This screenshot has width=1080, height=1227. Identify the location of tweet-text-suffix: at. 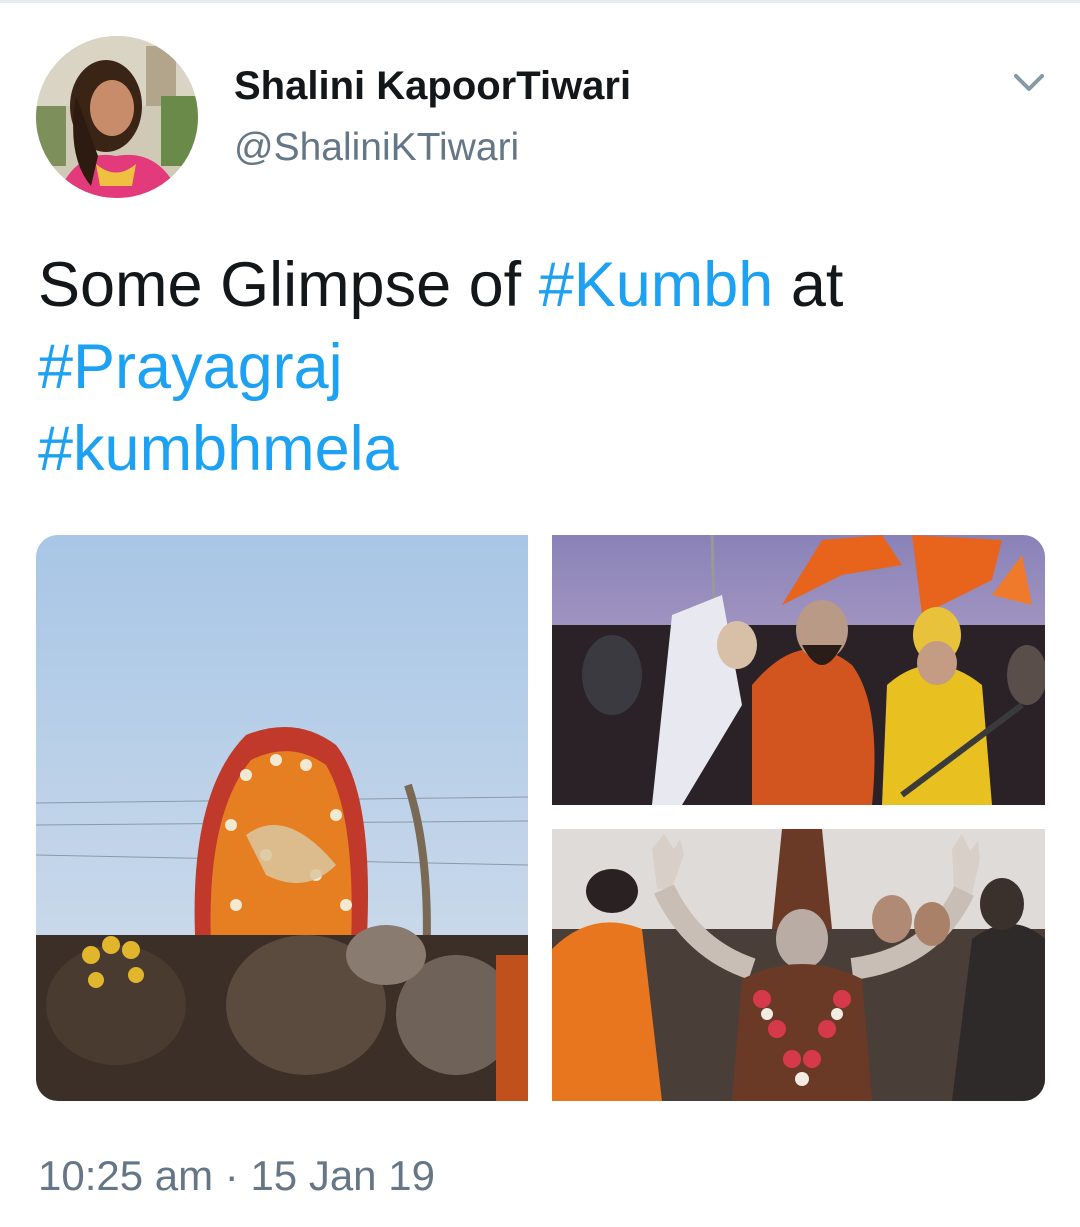
(808, 285).